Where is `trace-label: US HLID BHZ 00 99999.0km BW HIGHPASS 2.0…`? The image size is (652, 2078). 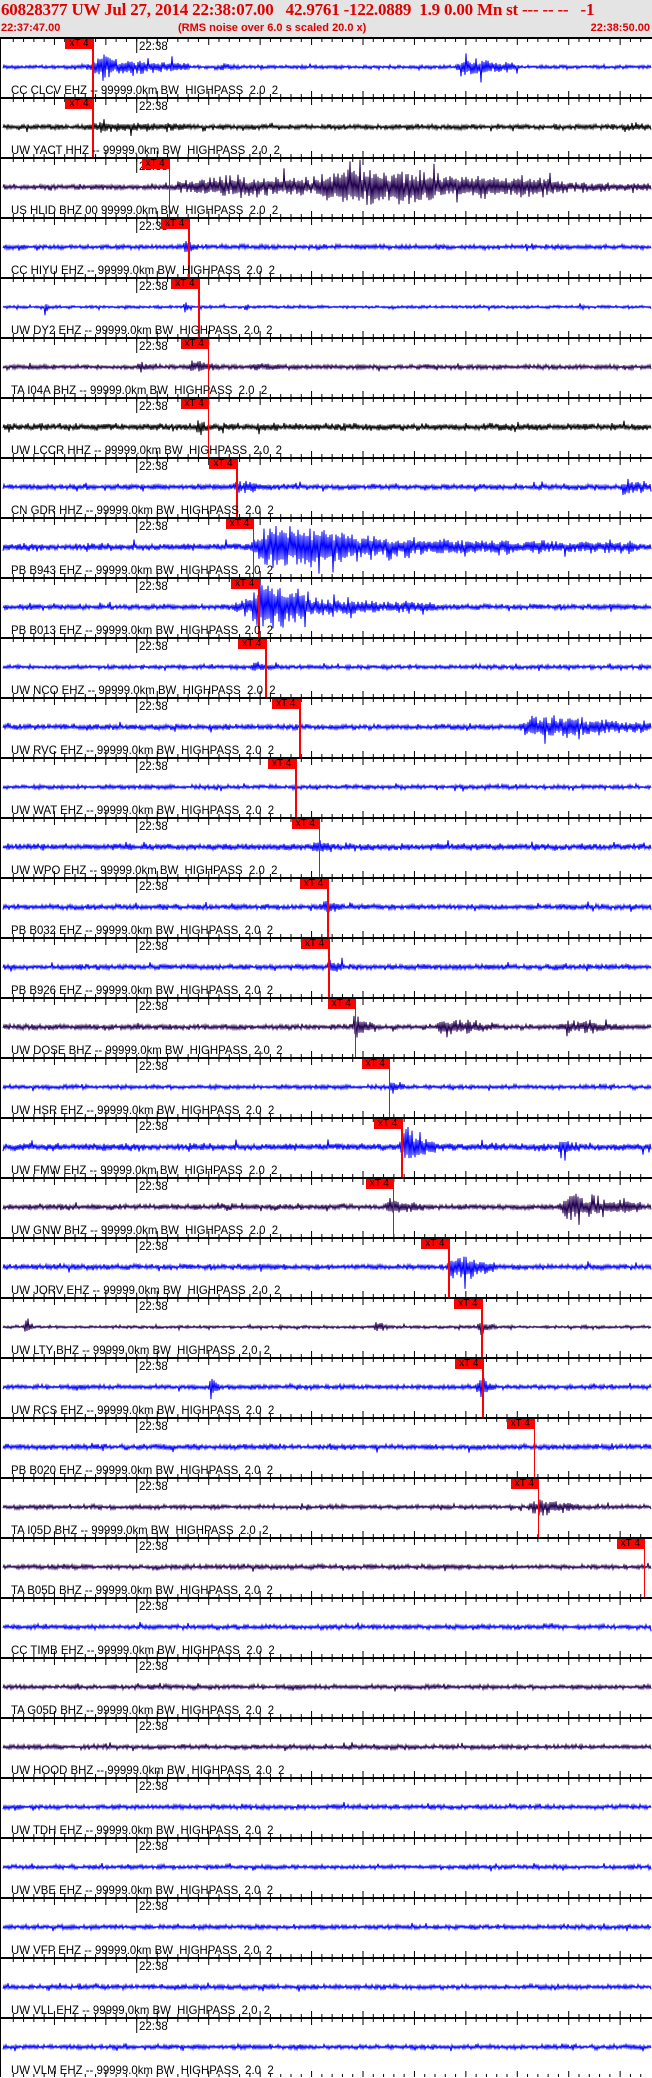 trace-label: US HLID BHZ 00 99999.0km BW HIGHPASS 2.0… is located at coordinates (145, 210).